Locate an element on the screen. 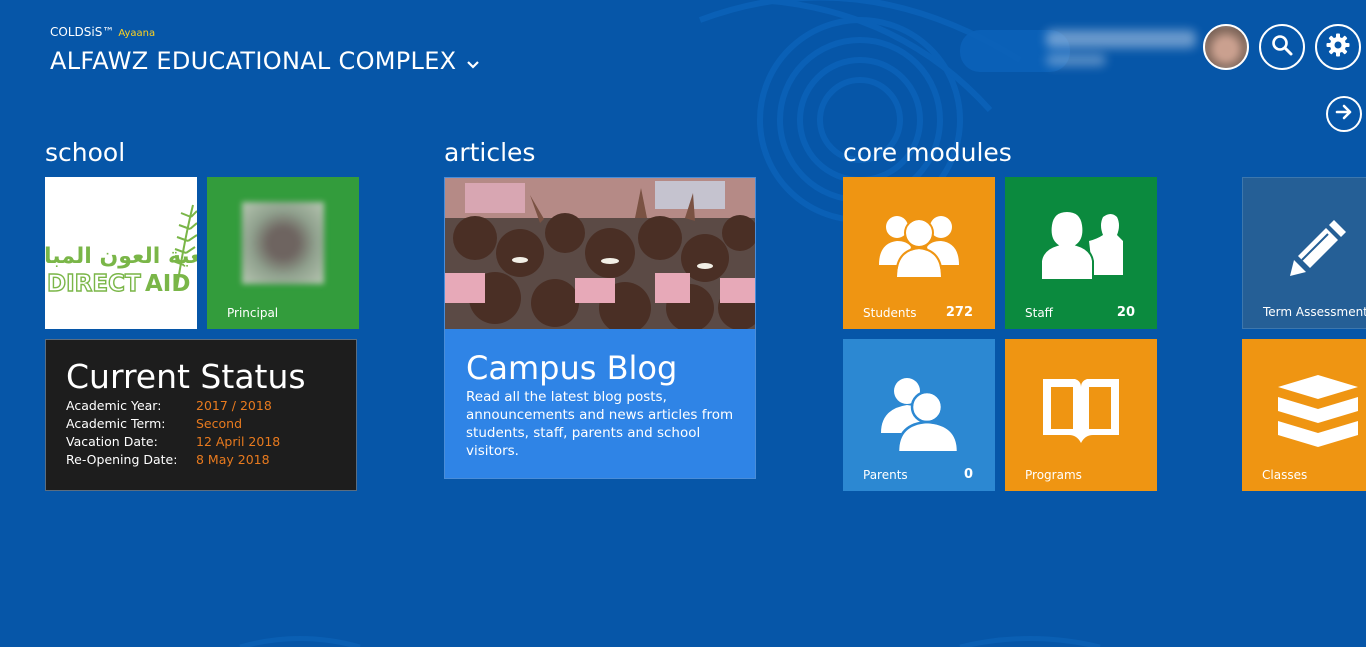 This screenshot has height=647, width=1366. search-icon is located at coordinates (1282, 47).